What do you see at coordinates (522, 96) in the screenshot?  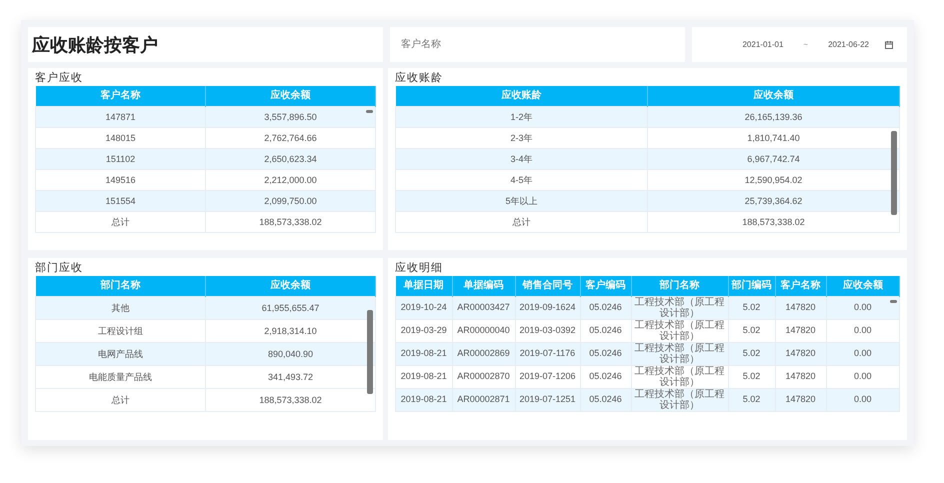 I see `column-header: 应收账龄` at bounding box center [522, 96].